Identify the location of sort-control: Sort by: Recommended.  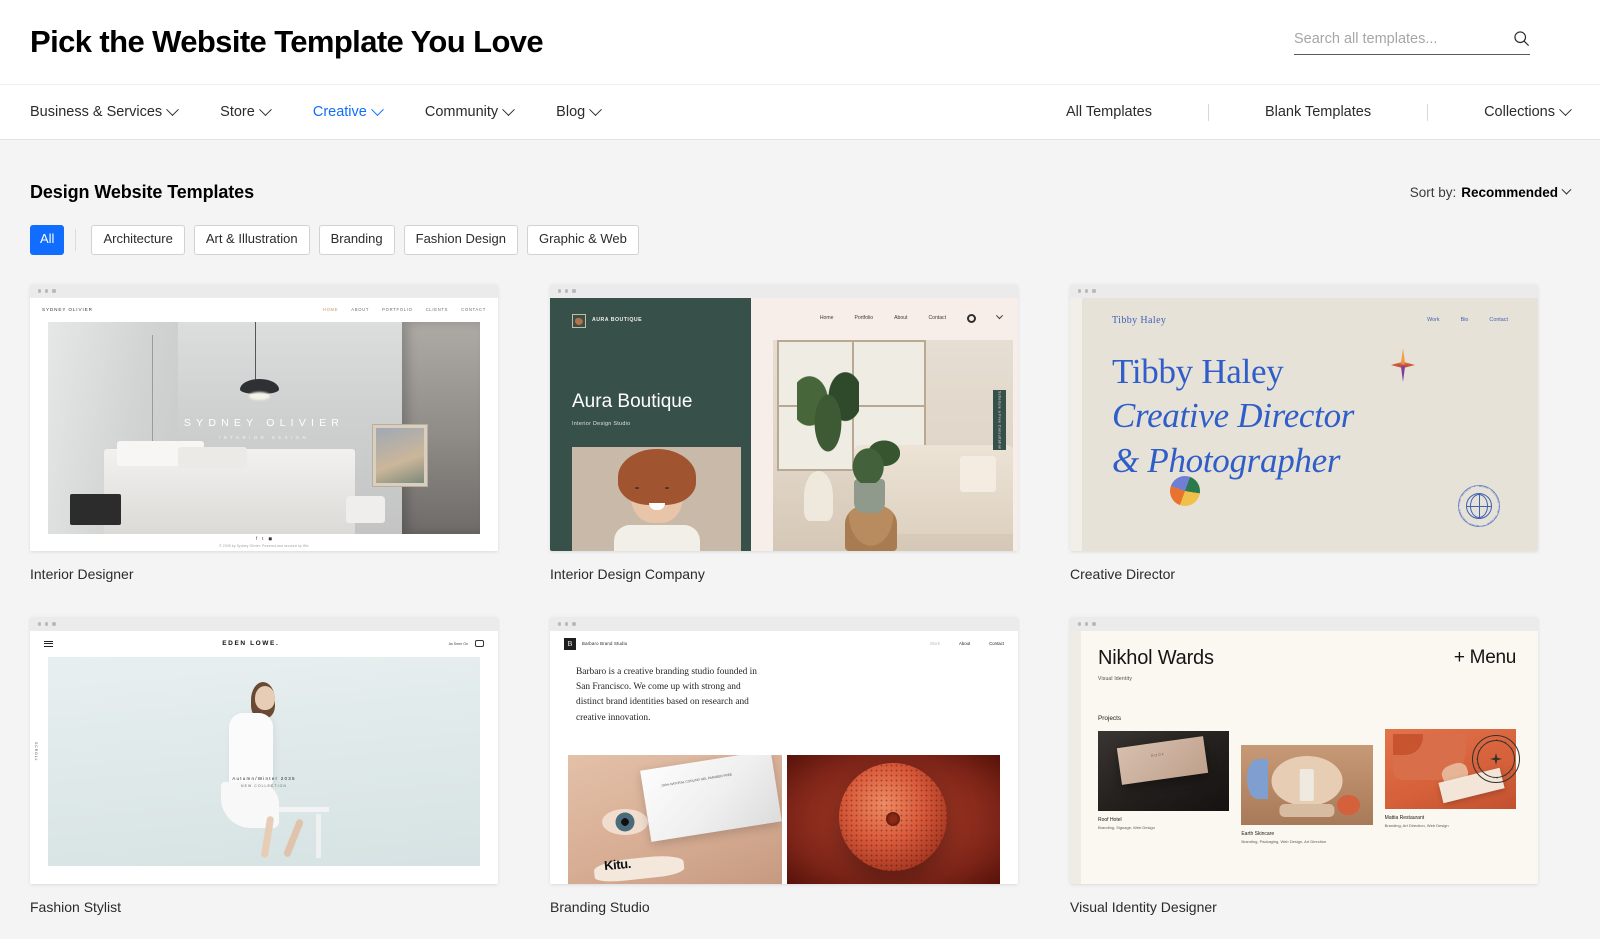
(1490, 192).